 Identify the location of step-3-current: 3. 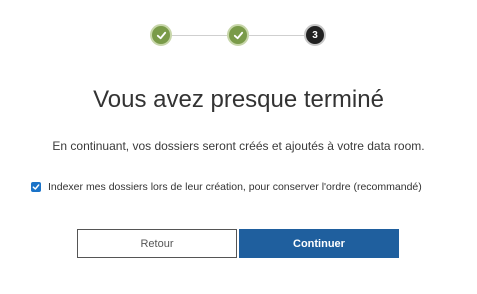
(315, 35).